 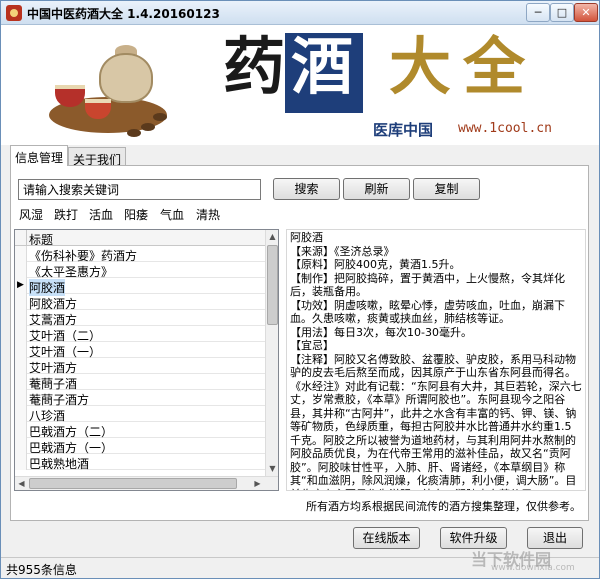 What do you see at coordinates (443, 506) in the screenshot?
I see `disclaimer-text: 所有酒方均系根据民间流传的酒方搜集整理，仅供参考。` at bounding box center [443, 506].